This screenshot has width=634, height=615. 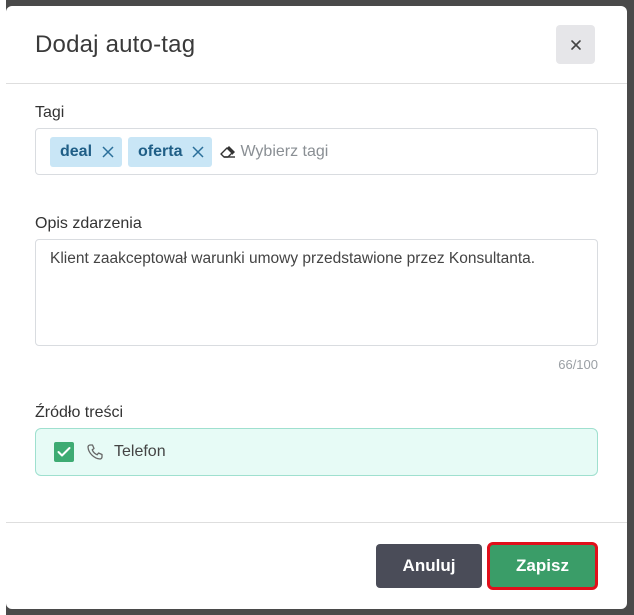 I want to click on phone-icon, so click(x=95, y=452).